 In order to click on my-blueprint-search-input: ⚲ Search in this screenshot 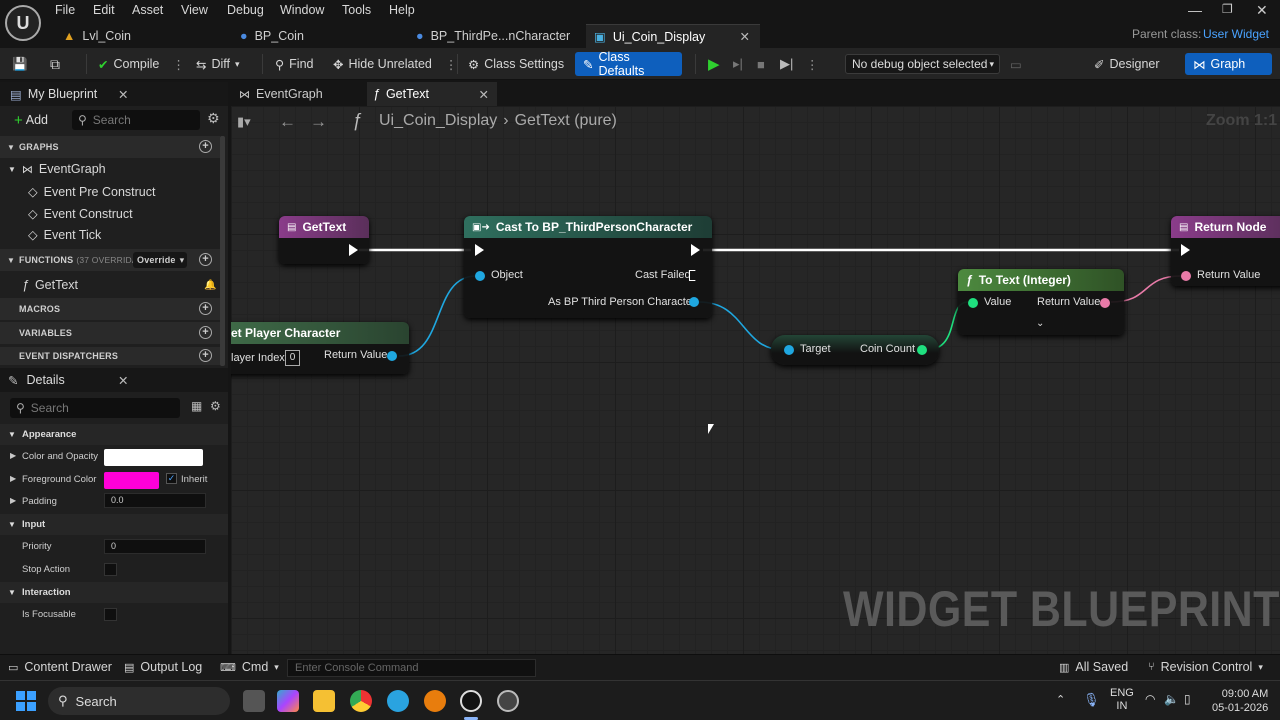, I will do `click(136, 120)`.